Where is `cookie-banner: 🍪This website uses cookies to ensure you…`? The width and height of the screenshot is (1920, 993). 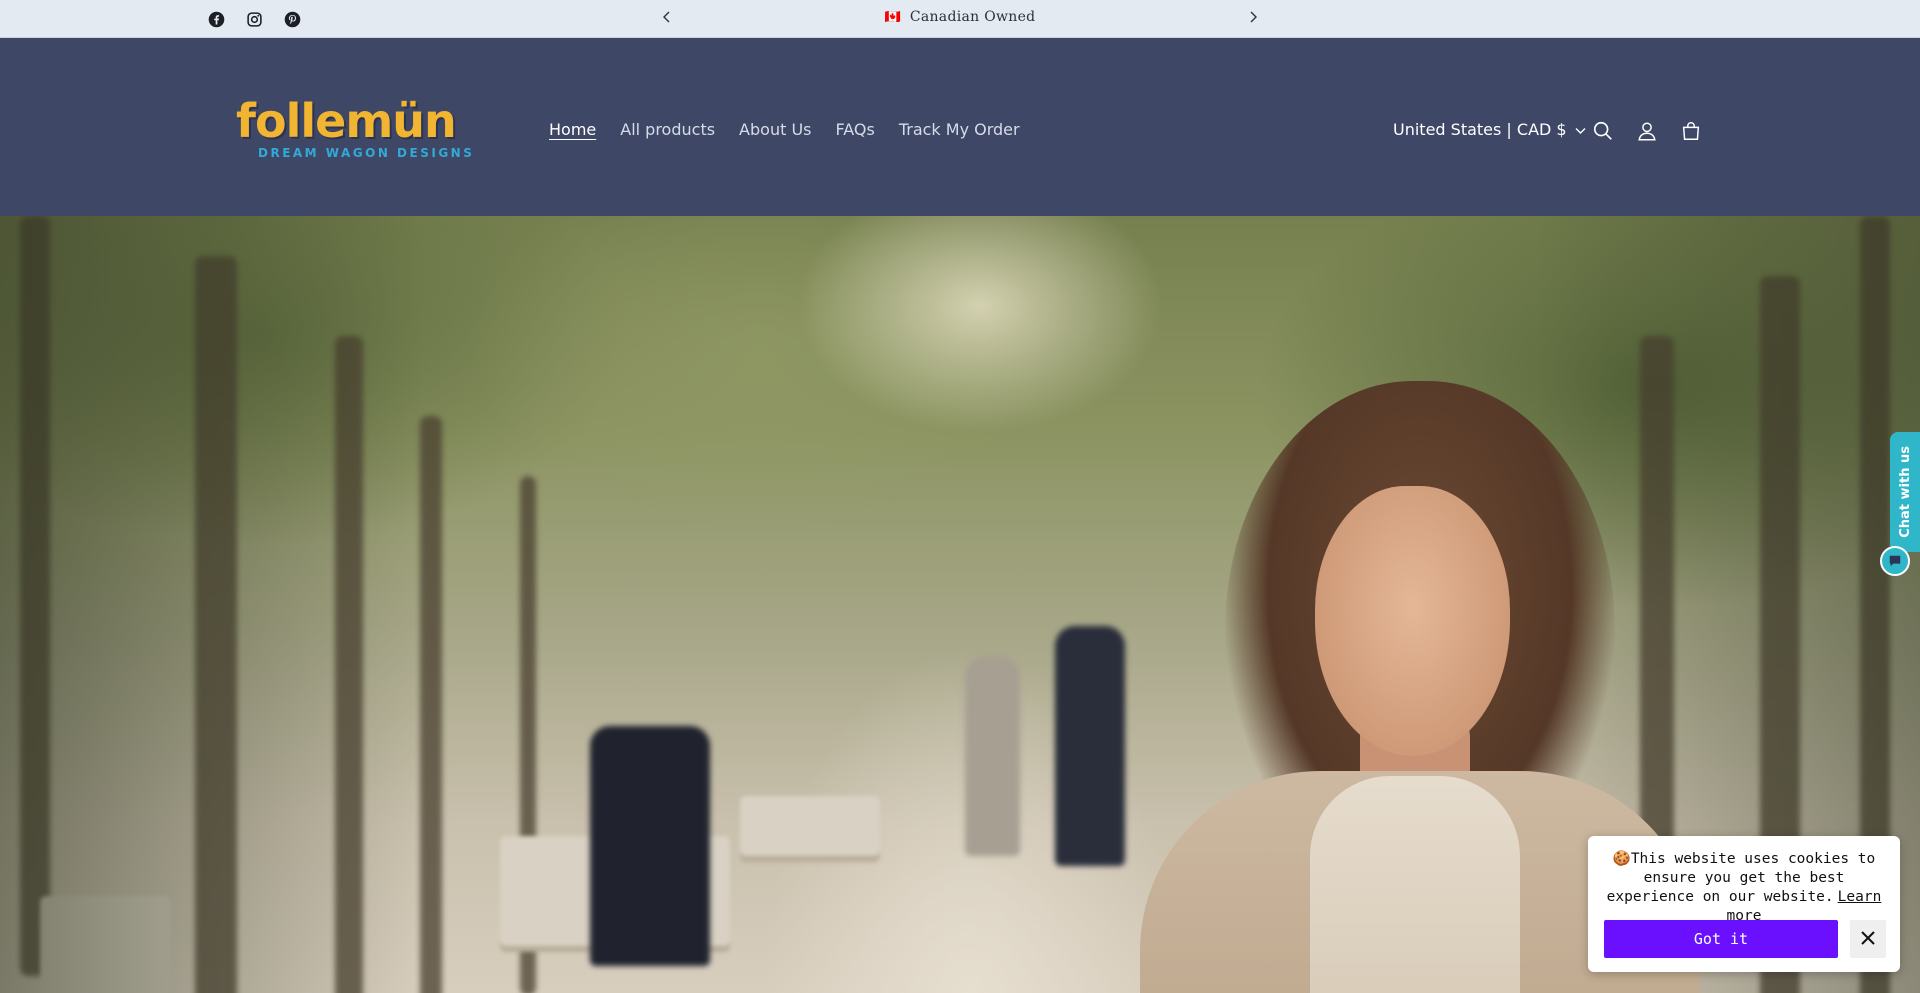 cookie-banner: 🍪This website uses cookies to ensure you… is located at coordinates (1744, 904).